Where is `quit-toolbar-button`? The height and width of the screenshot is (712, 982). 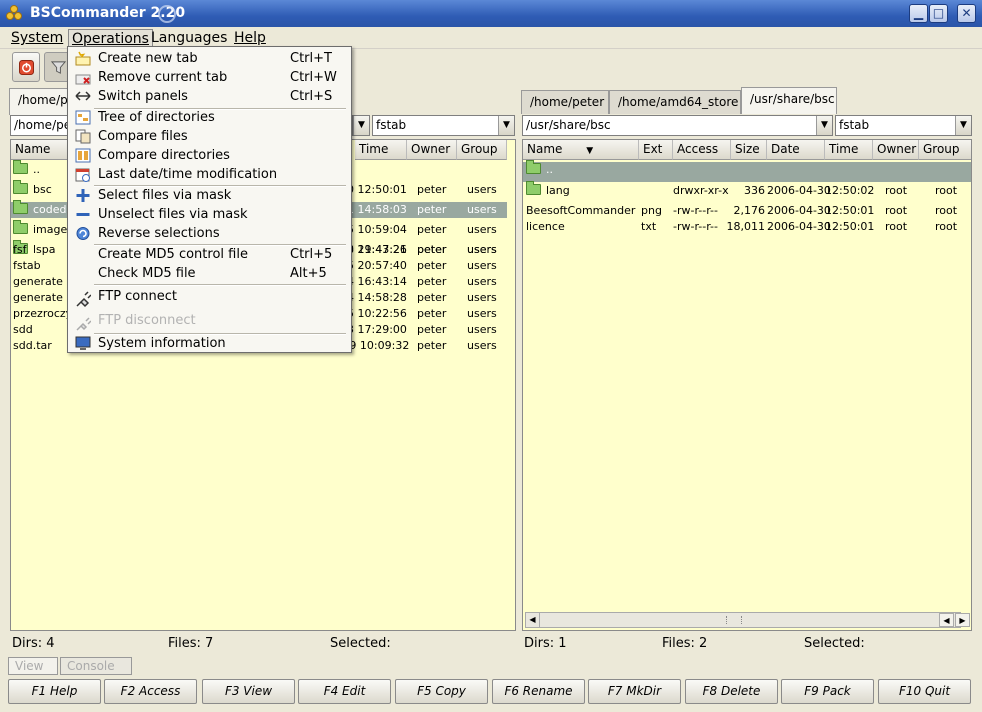 quit-toolbar-button is located at coordinates (26, 67).